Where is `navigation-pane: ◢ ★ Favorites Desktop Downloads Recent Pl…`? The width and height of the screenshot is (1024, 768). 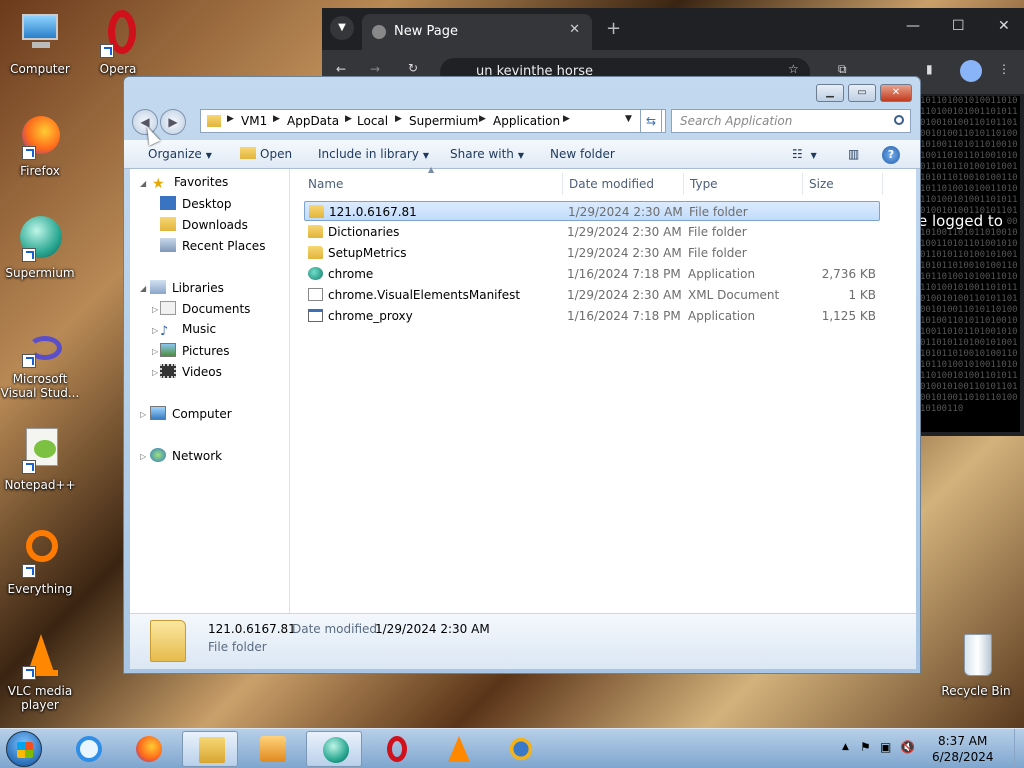 navigation-pane: ◢ ★ Favorites Desktop Downloads Recent Pl… is located at coordinates (210, 391).